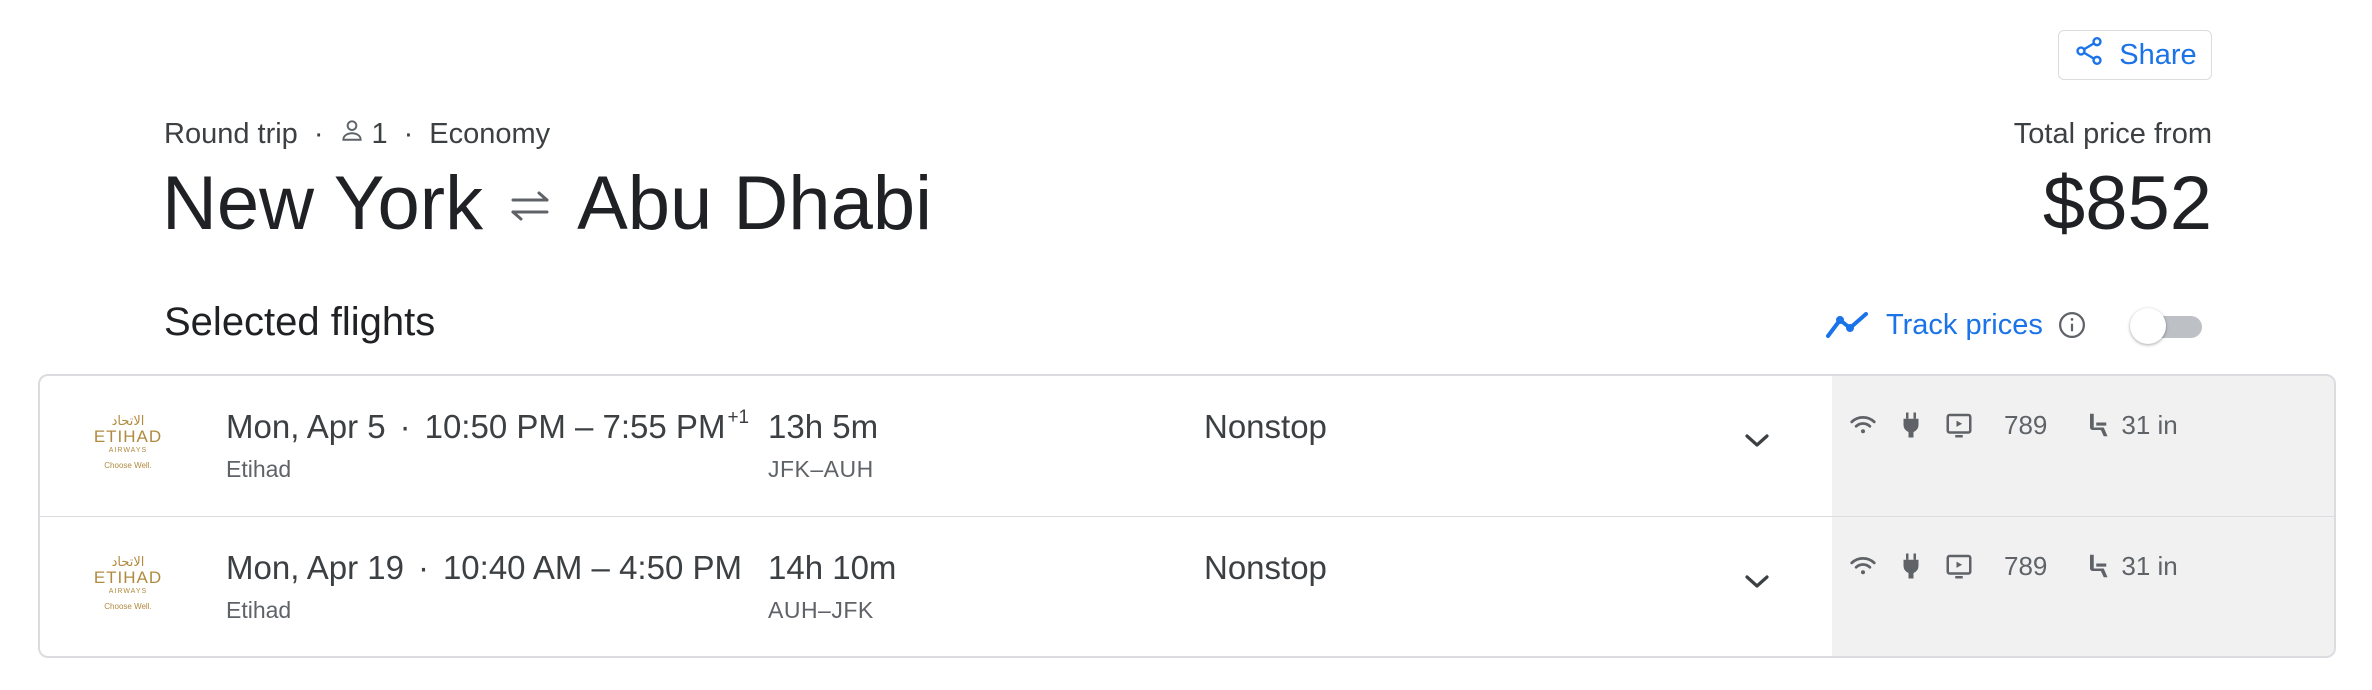  Describe the element at coordinates (1964, 325) in the screenshot. I see `track-prices-label: Track prices` at that location.